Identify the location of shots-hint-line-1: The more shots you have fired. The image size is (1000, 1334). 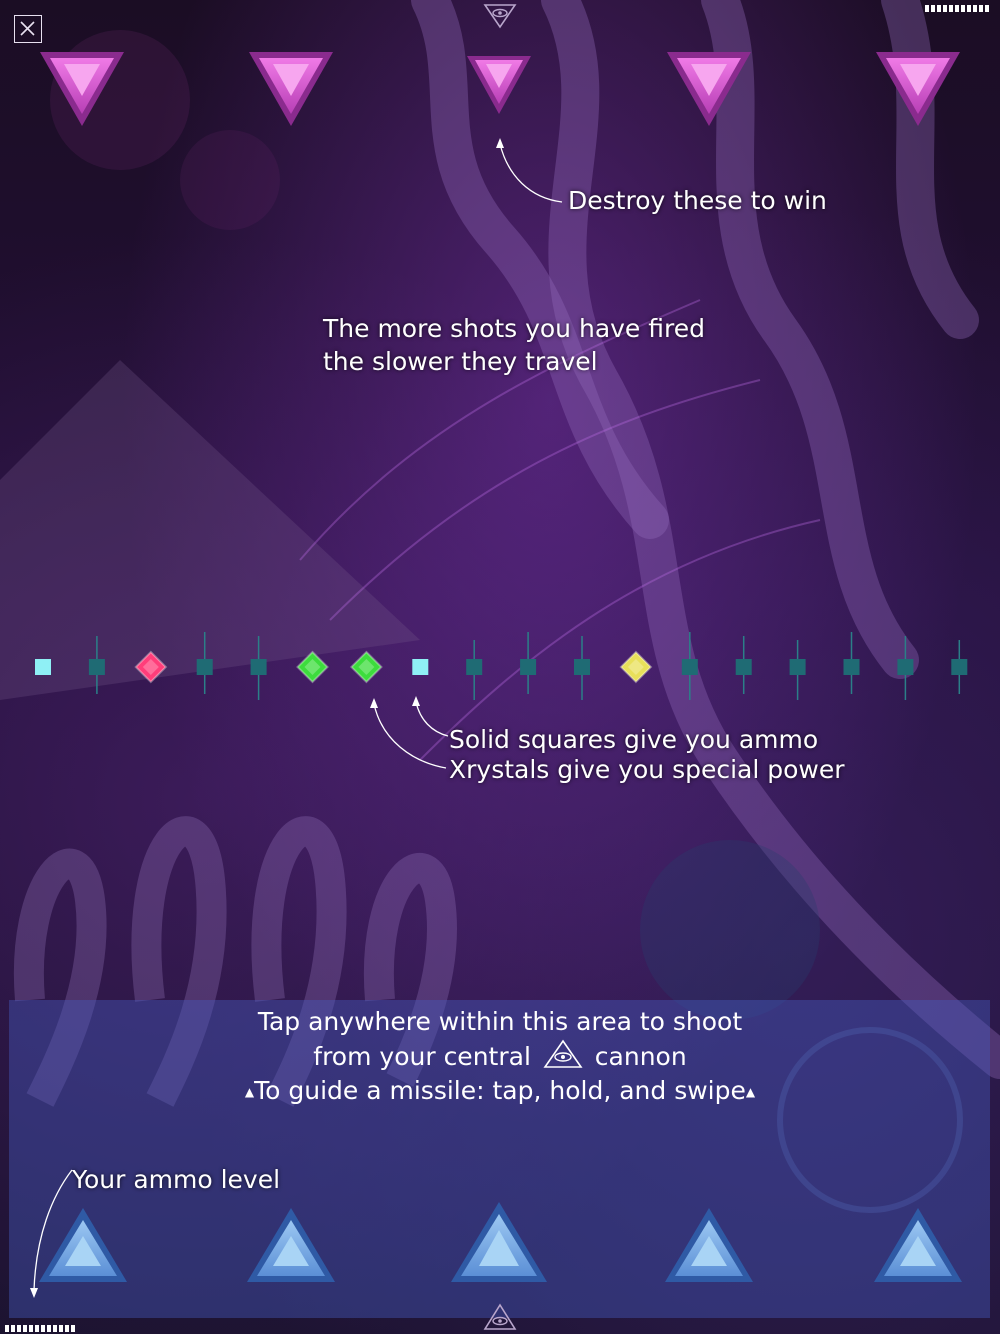
(514, 328).